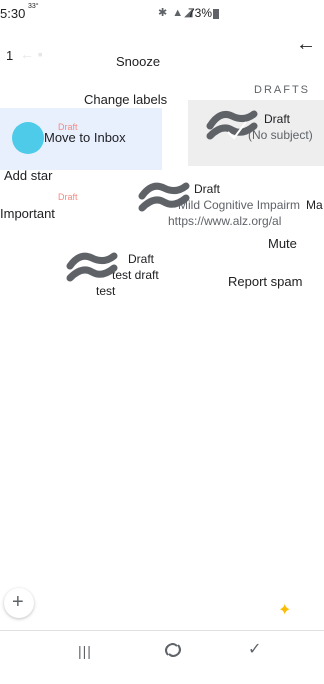 The height and width of the screenshot is (684, 324). I want to click on menu-item-snooze: Snooze, so click(138, 61).